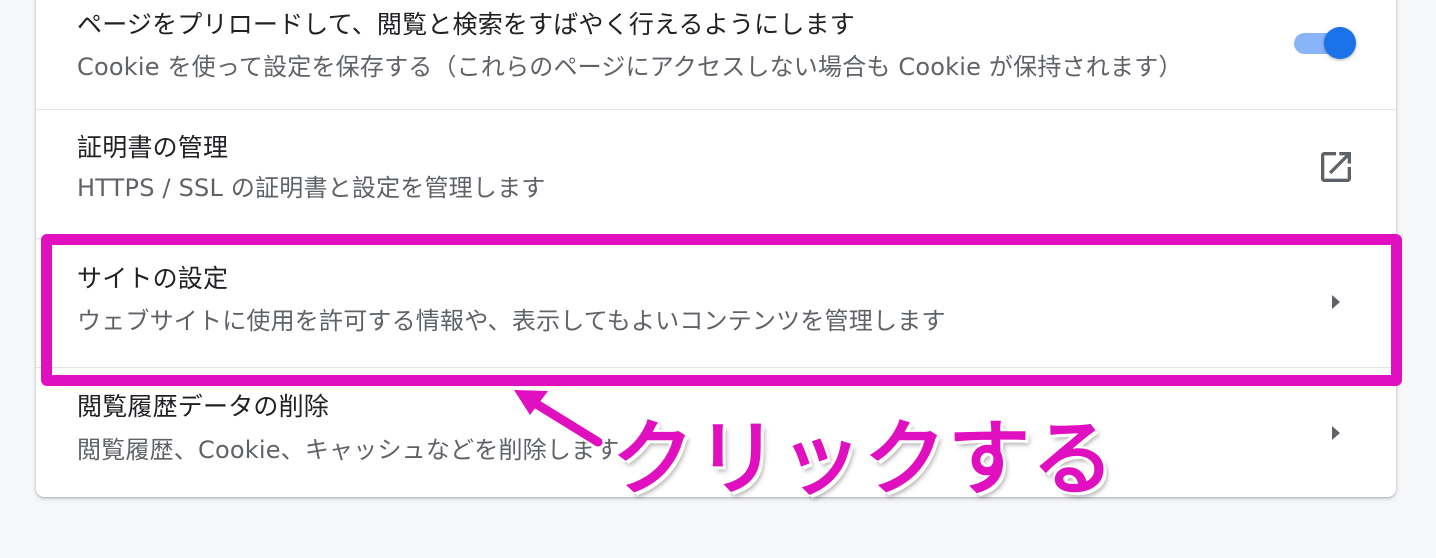 The image size is (1436, 558). I want to click on preload-pages-title: ページをプリロードして、閲覧と検索をすばやく行えるようにします, so click(466, 24).